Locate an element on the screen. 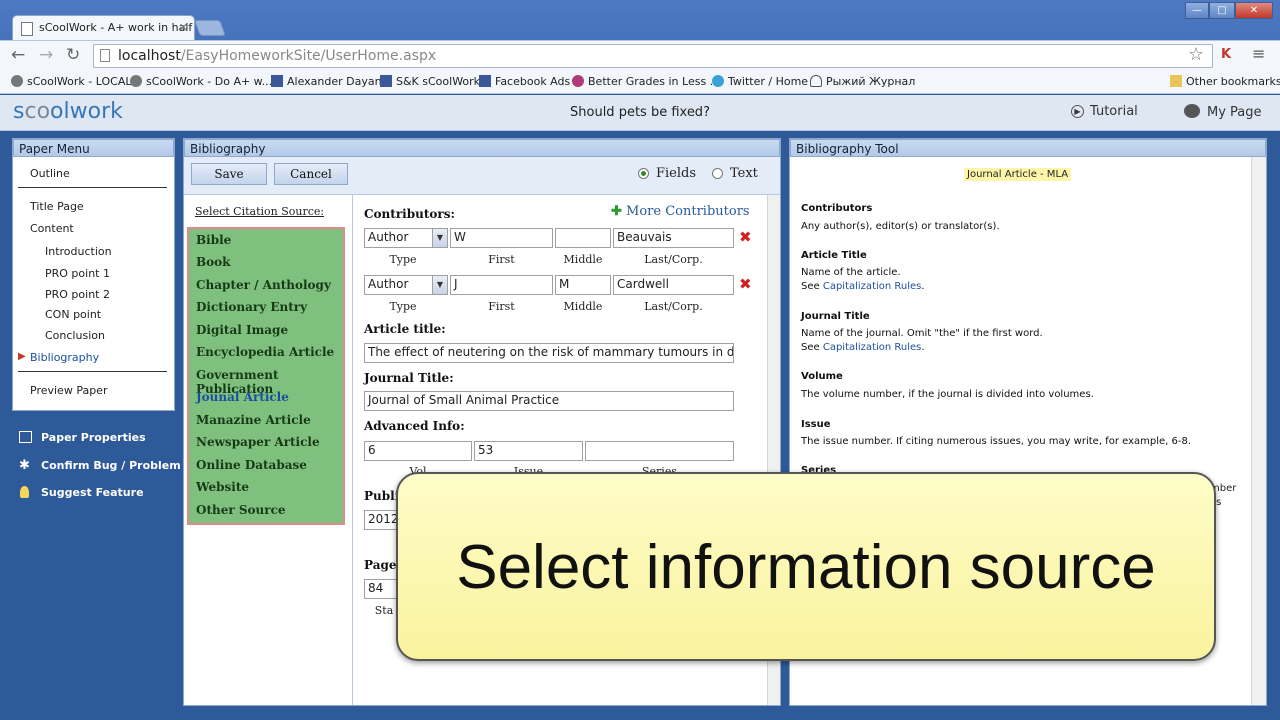 This screenshot has width=1280, height=720. source-chapter: Chapter / Anthology is located at coordinates (263, 285).